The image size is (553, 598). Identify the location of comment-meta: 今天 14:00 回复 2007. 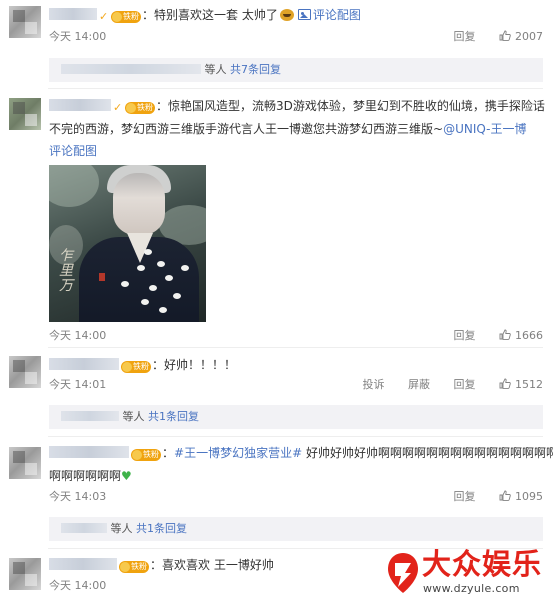
(296, 37).